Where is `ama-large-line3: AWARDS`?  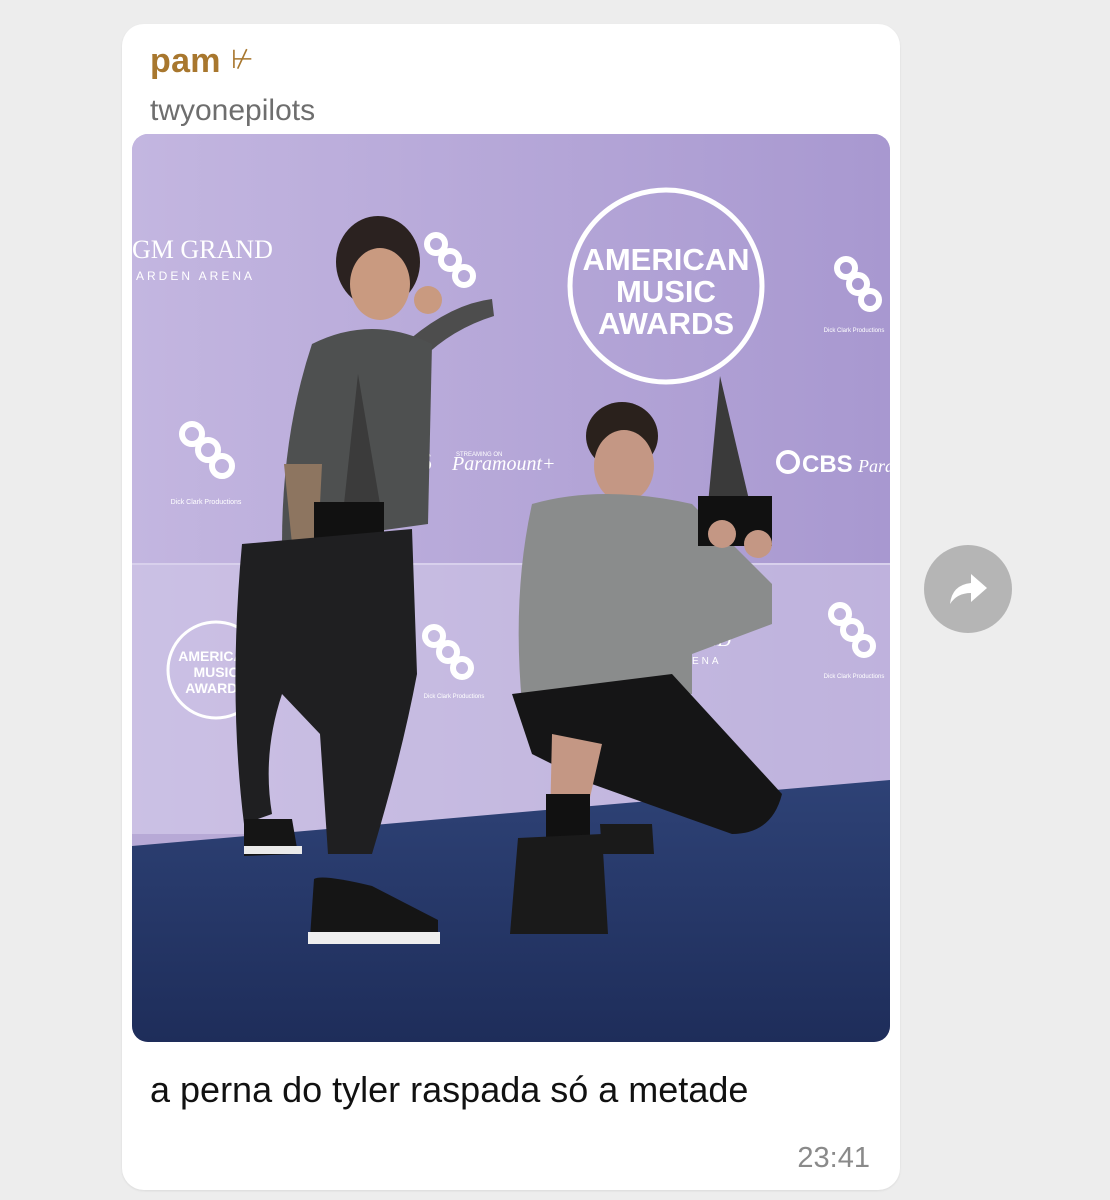
ama-large-line3: AWARDS is located at coordinates (666, 323).